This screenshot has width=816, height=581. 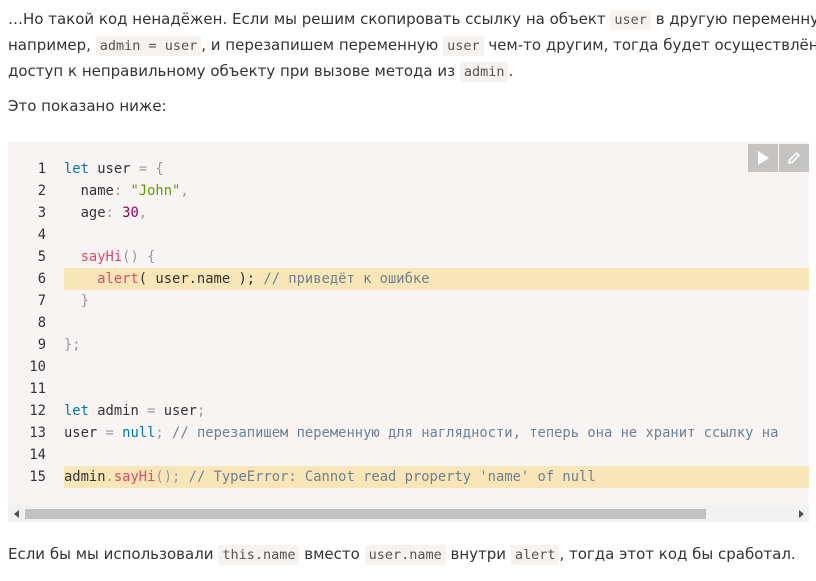 What do you see at coordinates (41, 323) in the screenshot?
I see `code-line: 8` at bounding box center [41, 323].